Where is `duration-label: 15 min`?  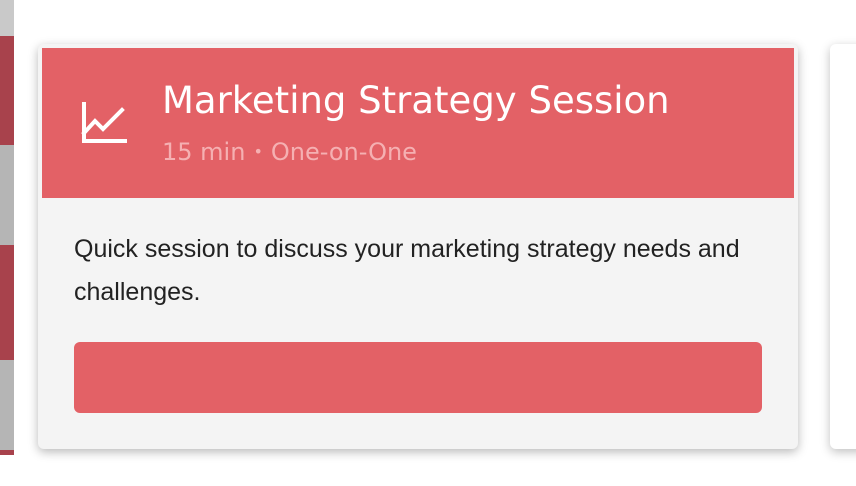
duration-label: 15 min is located at coordinates (204, 152).